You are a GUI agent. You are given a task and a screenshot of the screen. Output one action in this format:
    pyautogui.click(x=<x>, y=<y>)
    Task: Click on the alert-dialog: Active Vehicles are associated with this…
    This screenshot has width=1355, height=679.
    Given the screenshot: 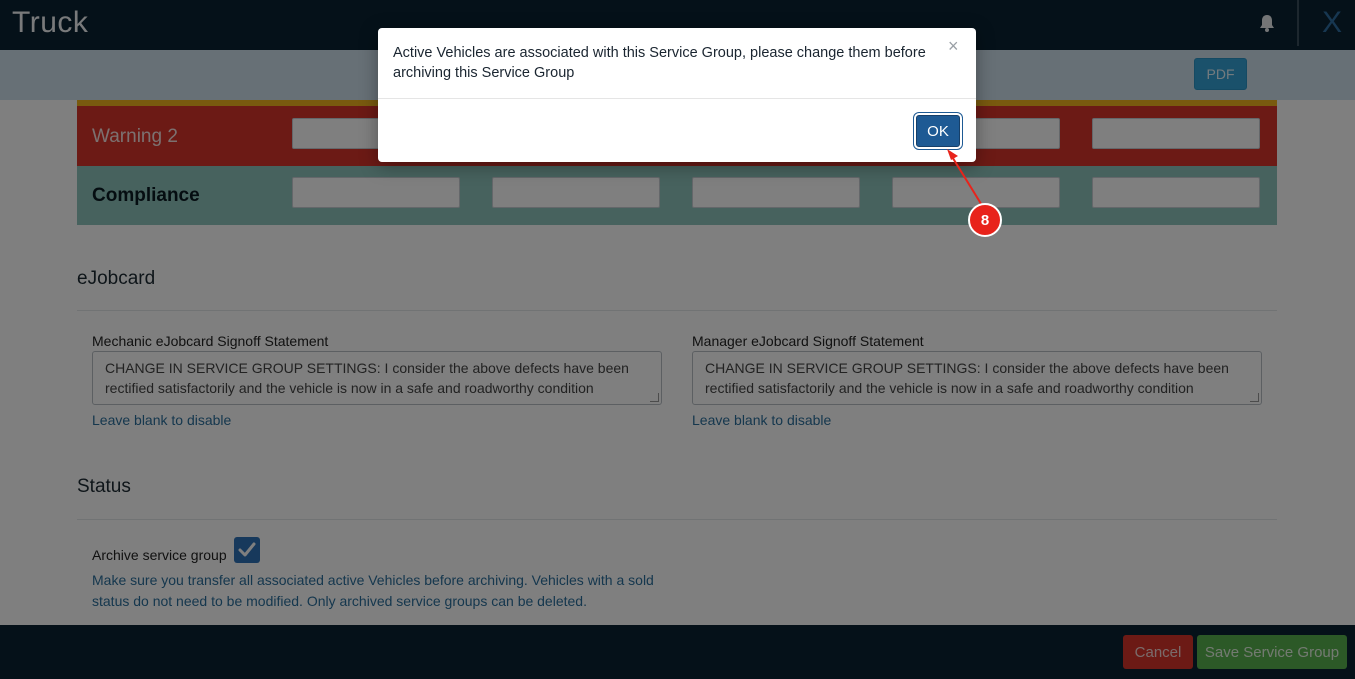 What is the action you would take?
    pyautogui.click(x=677, y=95)
    